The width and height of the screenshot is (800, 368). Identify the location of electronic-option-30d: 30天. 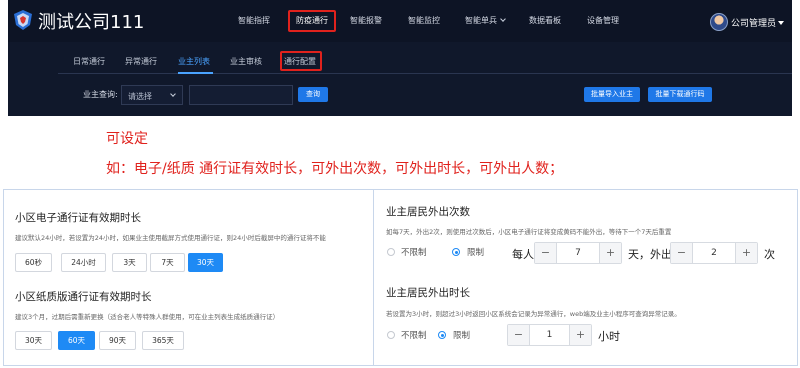
(205, 262).